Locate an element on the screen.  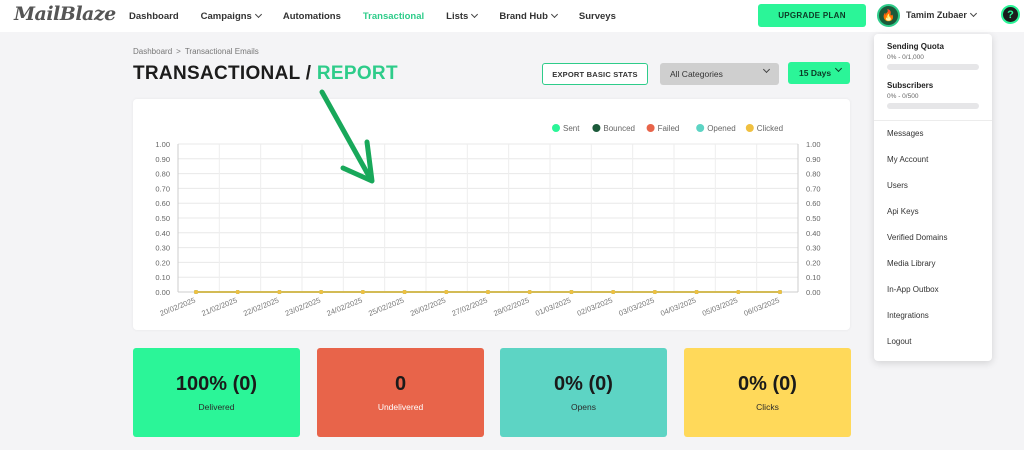
stat-value: 0 is located at coordinates (400, 384).